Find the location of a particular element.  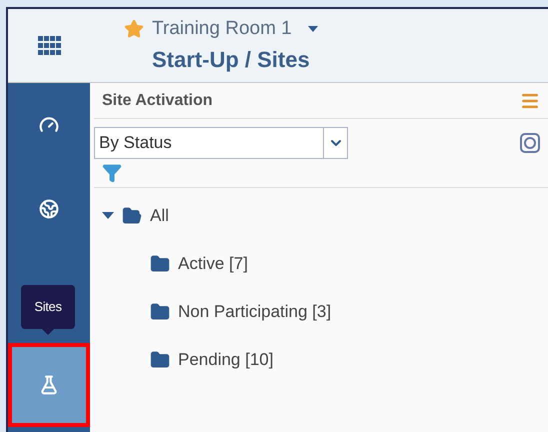

tree-item: Non Participating [3] is located at coordinates (255, 312).